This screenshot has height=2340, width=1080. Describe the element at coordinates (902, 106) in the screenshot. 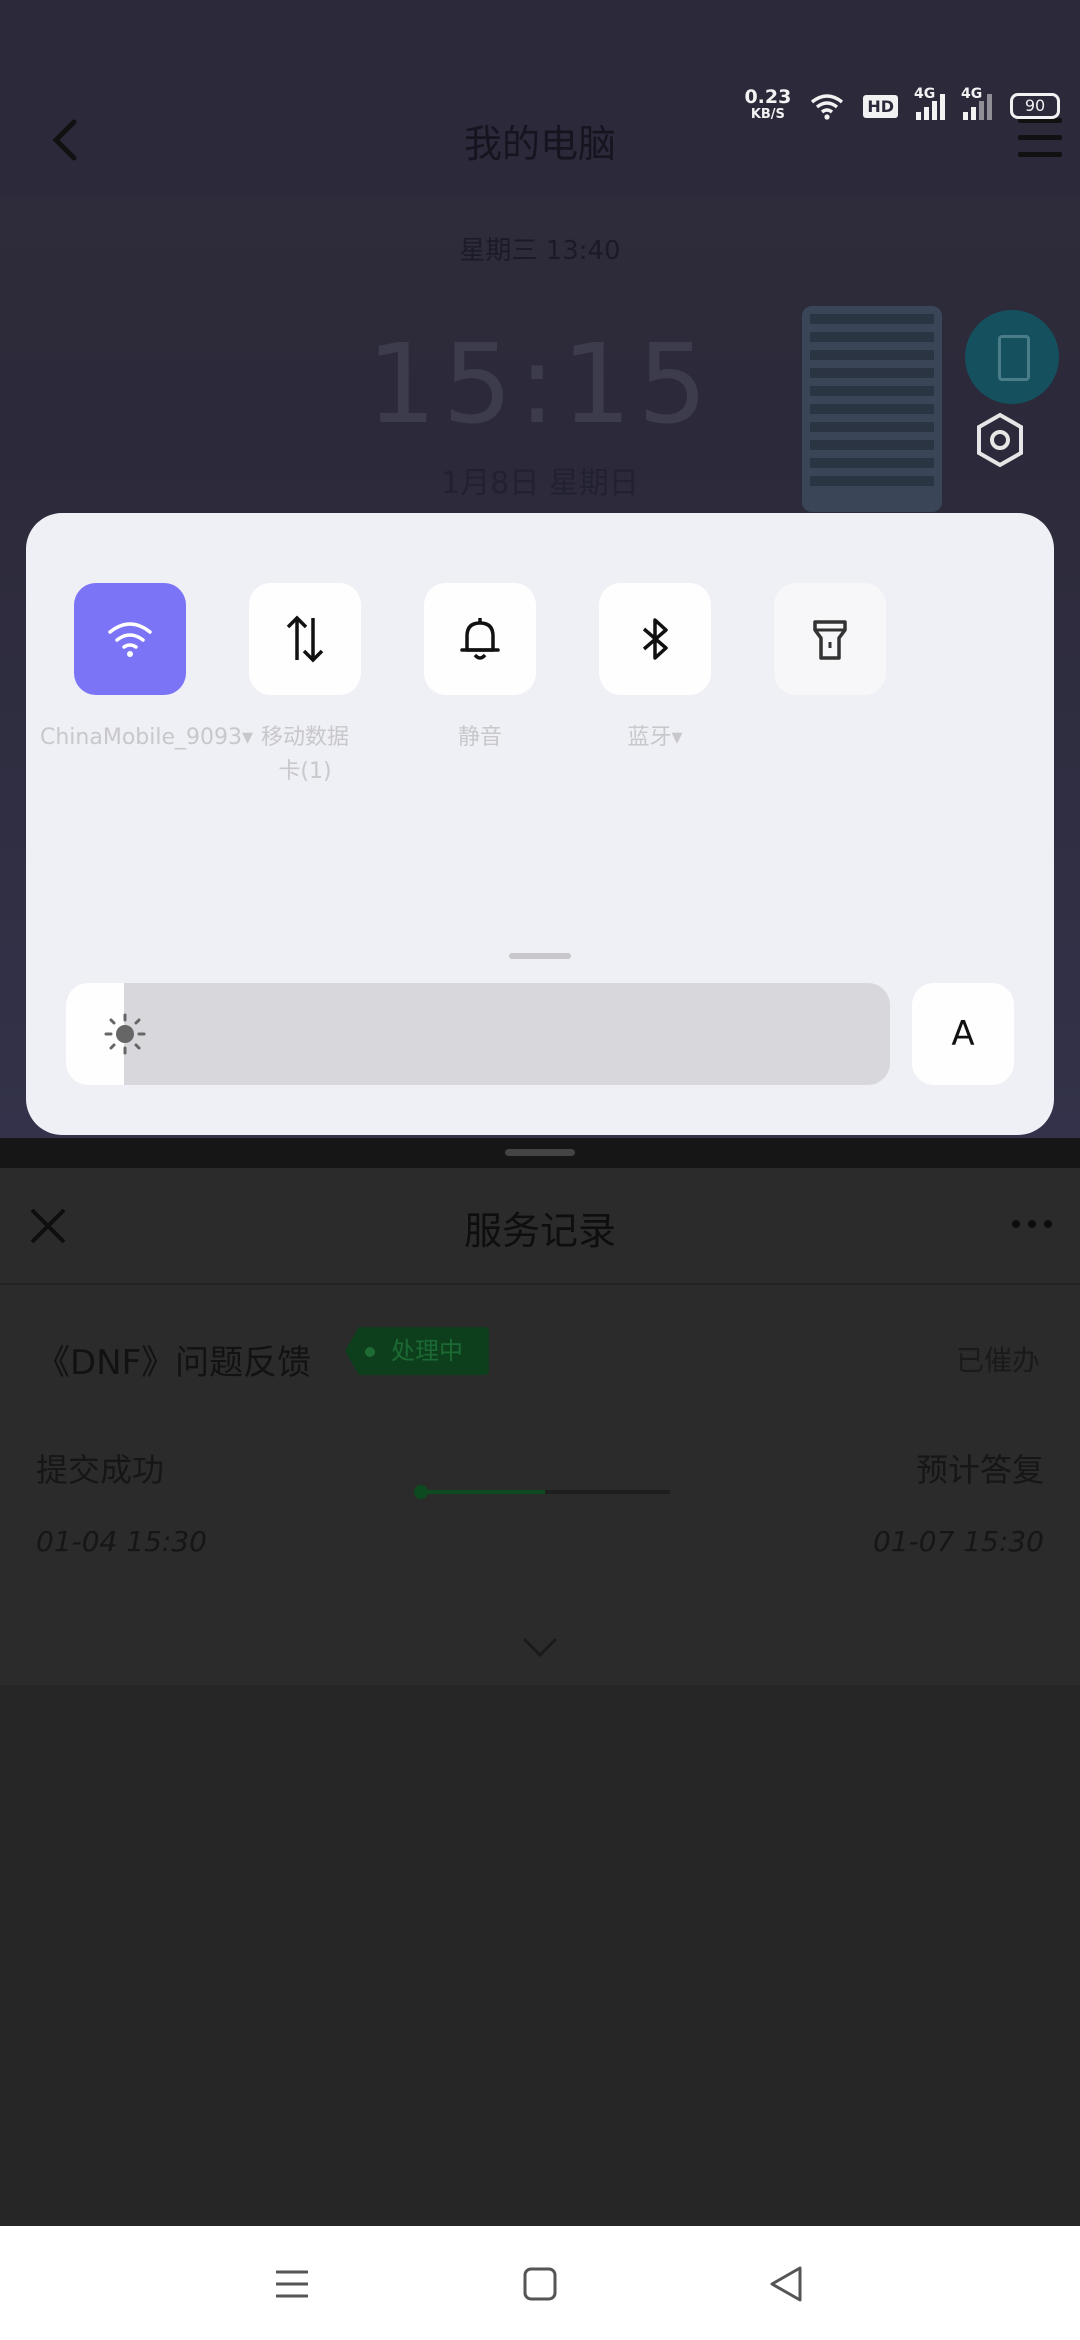

I see `status-bar: 0.23 KB/S HD 4G 4G 90` at that location.